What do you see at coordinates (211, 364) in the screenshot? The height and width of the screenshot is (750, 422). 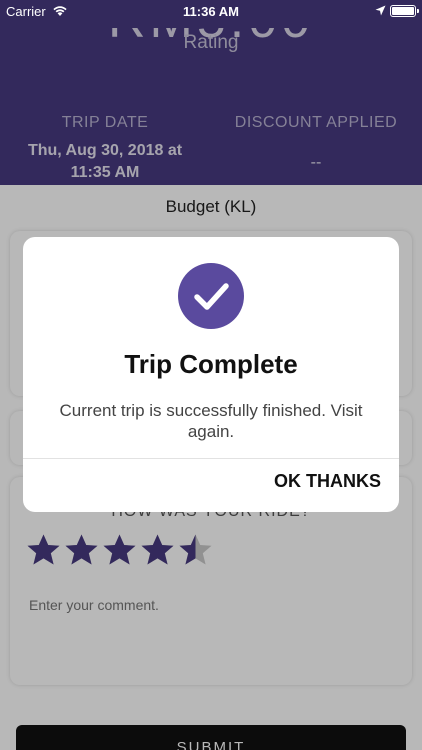 I see `dialog-title: Trip Complete` at bounding box center [211, 364].